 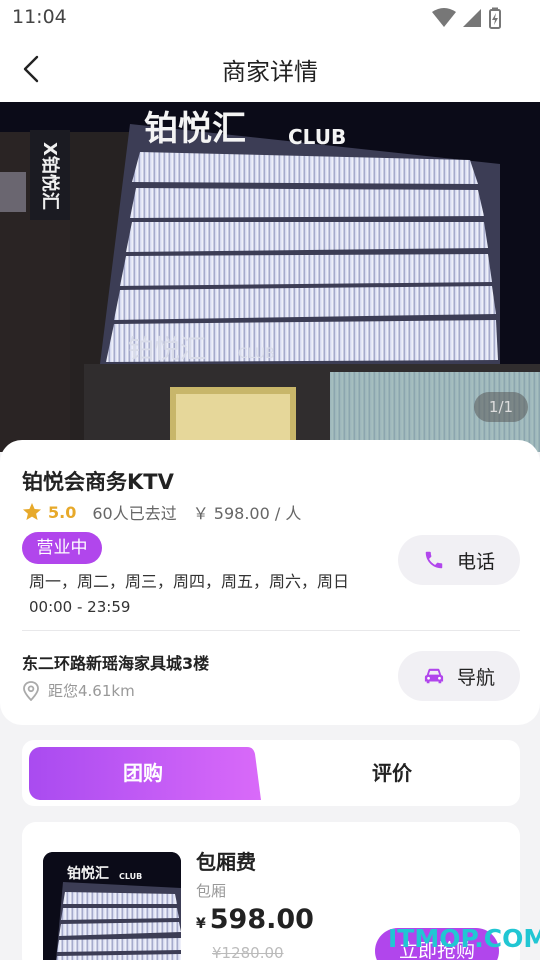 I want to click on watermark: ITMOP.COM, so click(x=464, y=938).